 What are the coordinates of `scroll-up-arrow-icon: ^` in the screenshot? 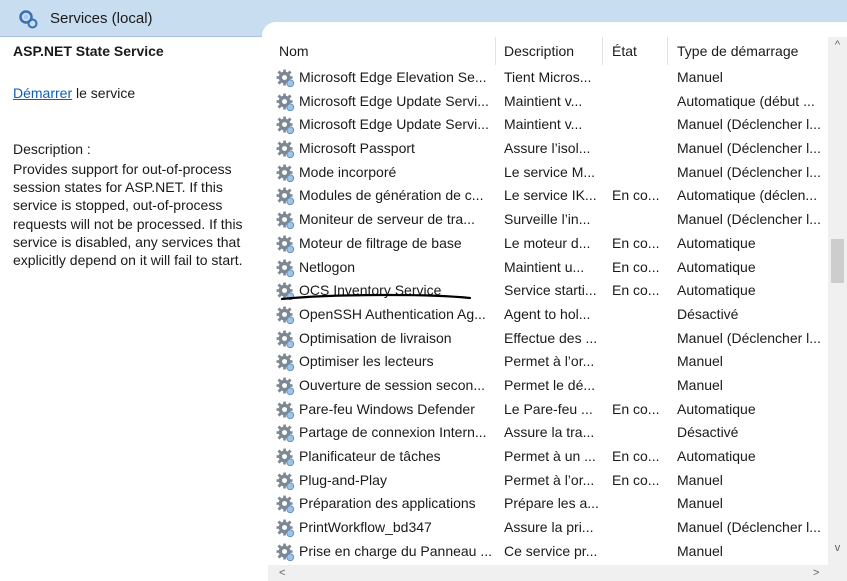 It's located at (837, 45).